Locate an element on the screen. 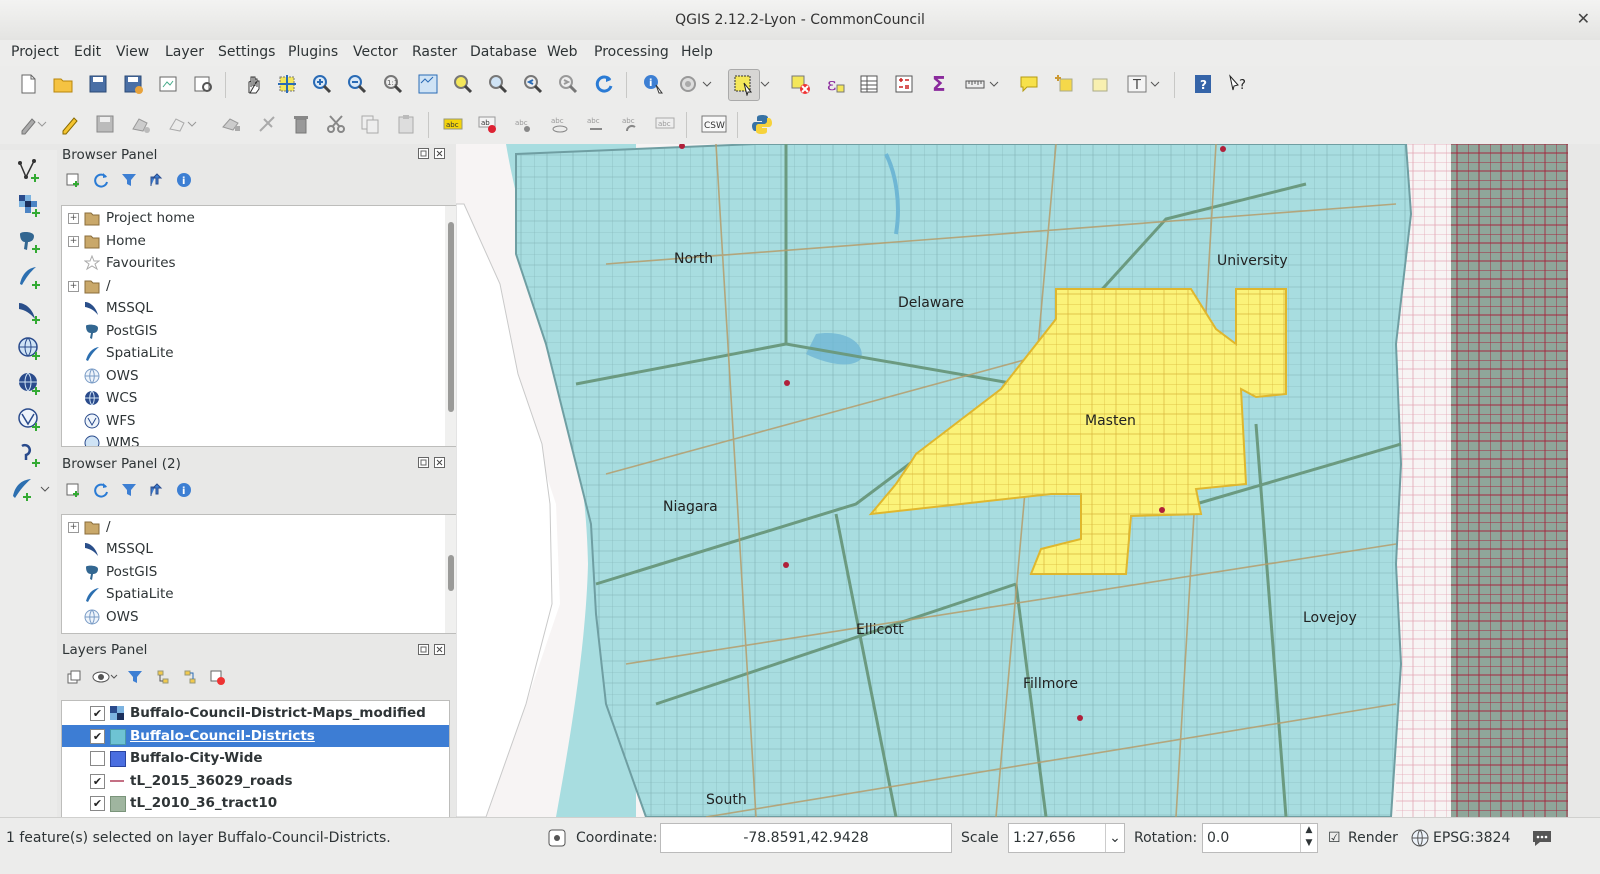 This screenshot has width=1600, height=874. paste-features-icon is located at coordinates (406, 124).